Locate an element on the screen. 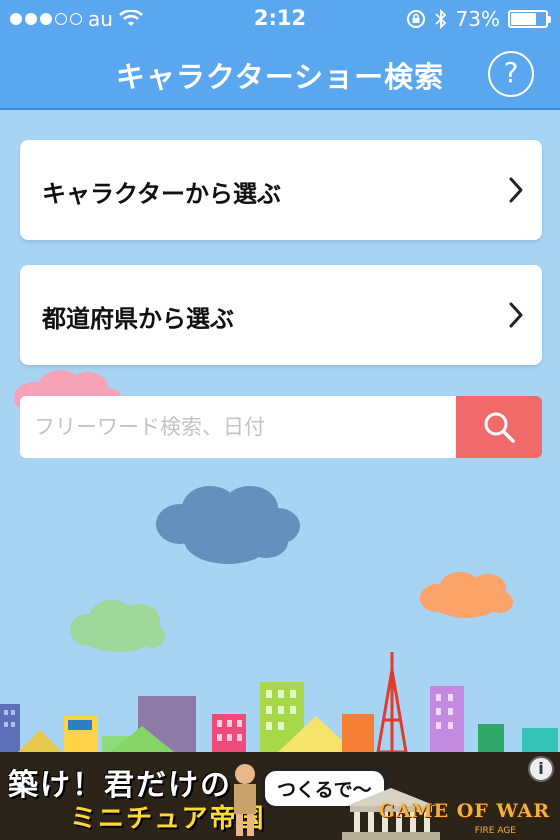  menu-item-label: 都道府県から選ぶ is located at coordinates (138, 319).